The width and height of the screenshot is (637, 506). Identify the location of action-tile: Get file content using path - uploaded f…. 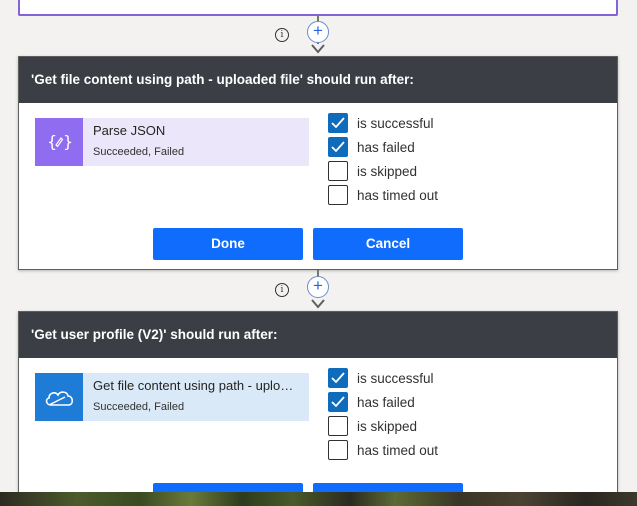
(172, 397).